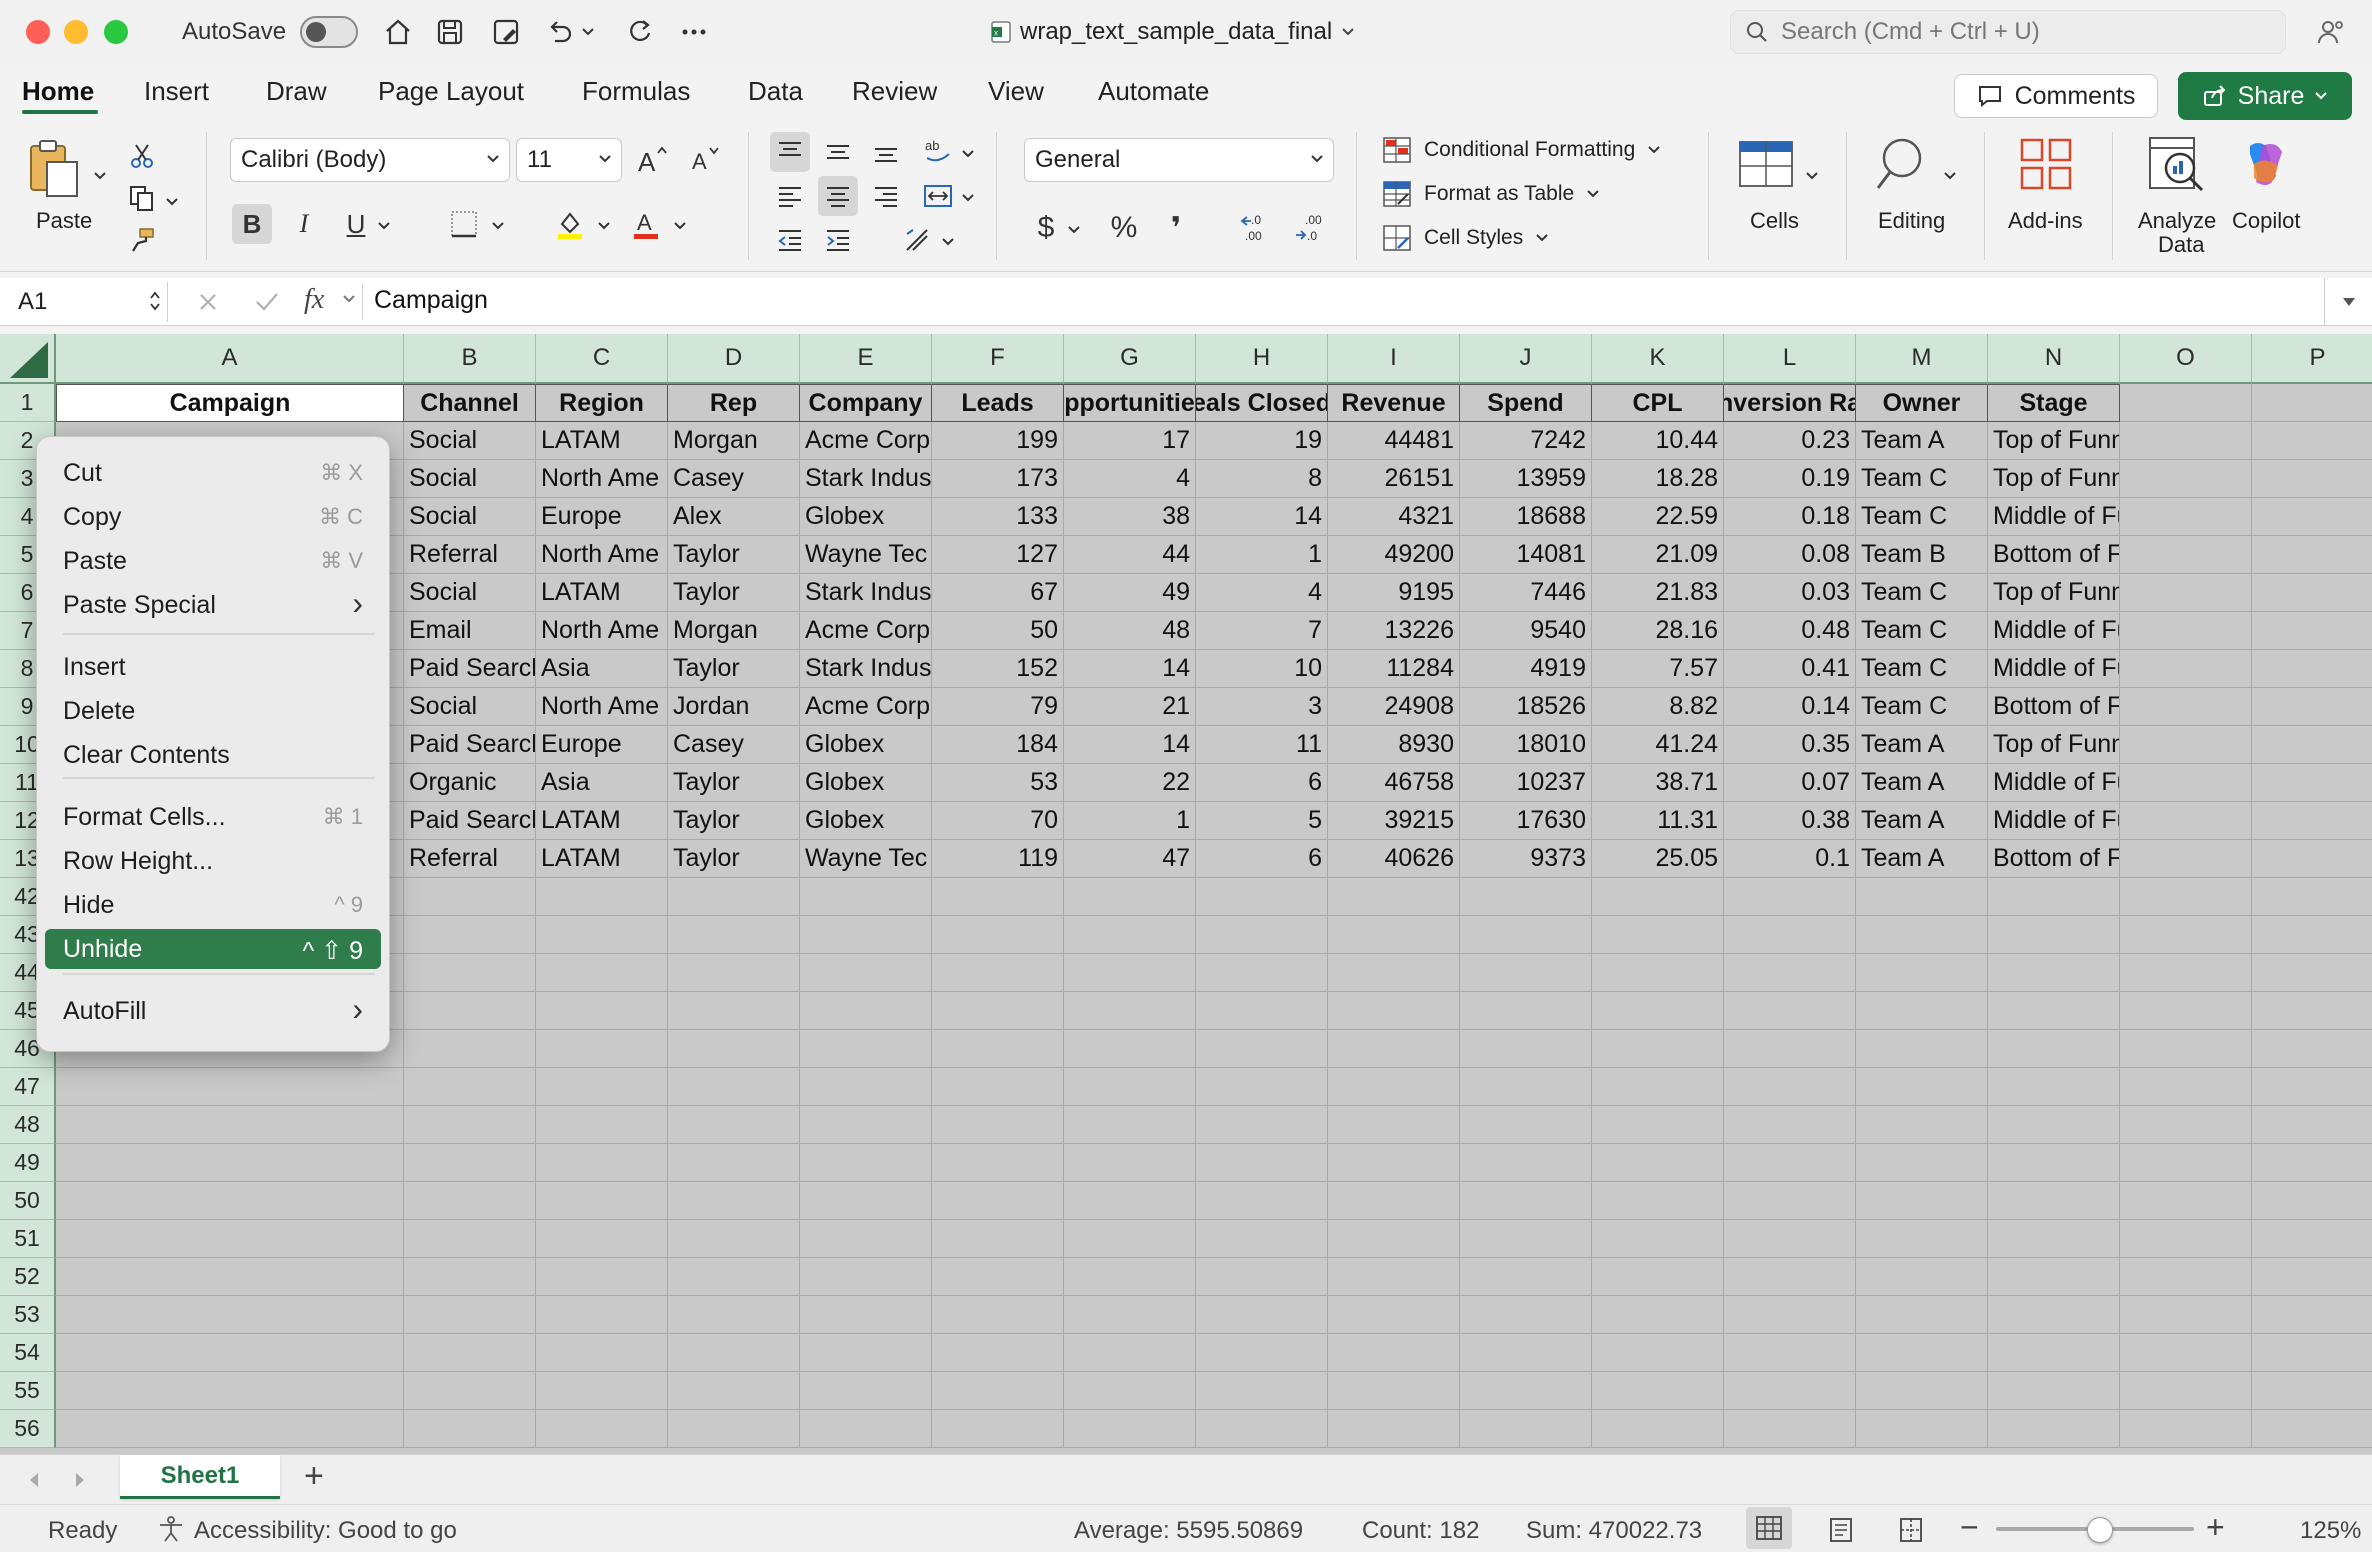 Image resolution: width=2372 pixels, height=1552 pixels. What do you see at coordinates (790, 196) in the screenshot?
I see `align-left-icon` at bounding box center [790, 196].